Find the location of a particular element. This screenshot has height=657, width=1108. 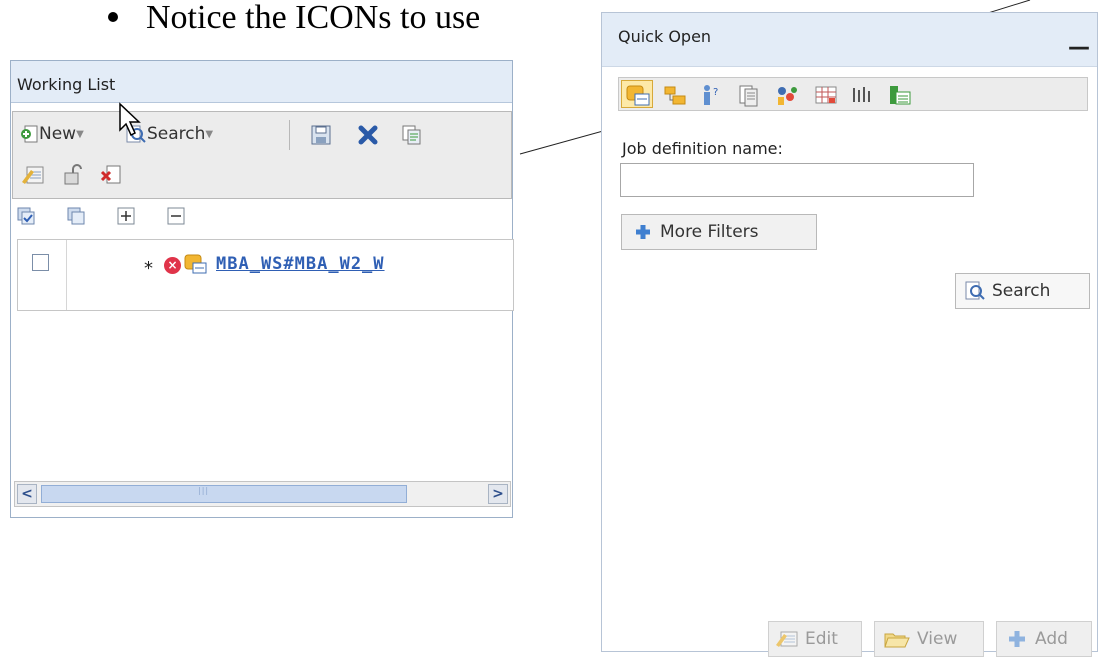

delete-icon is located at coordinates (368, 135).